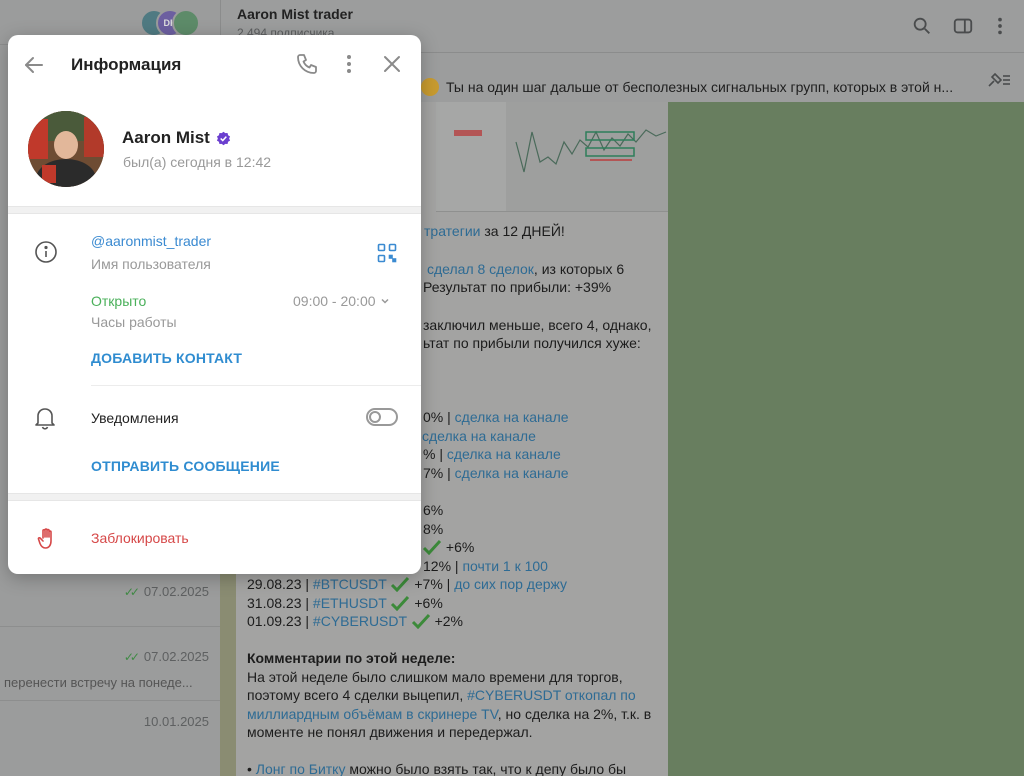 The image size is (1024, 776). What do you see at coordinates (166, 137) in the screenshot?
I see `user-name-text: Aaron Mist` at bounding box center [166, 137].